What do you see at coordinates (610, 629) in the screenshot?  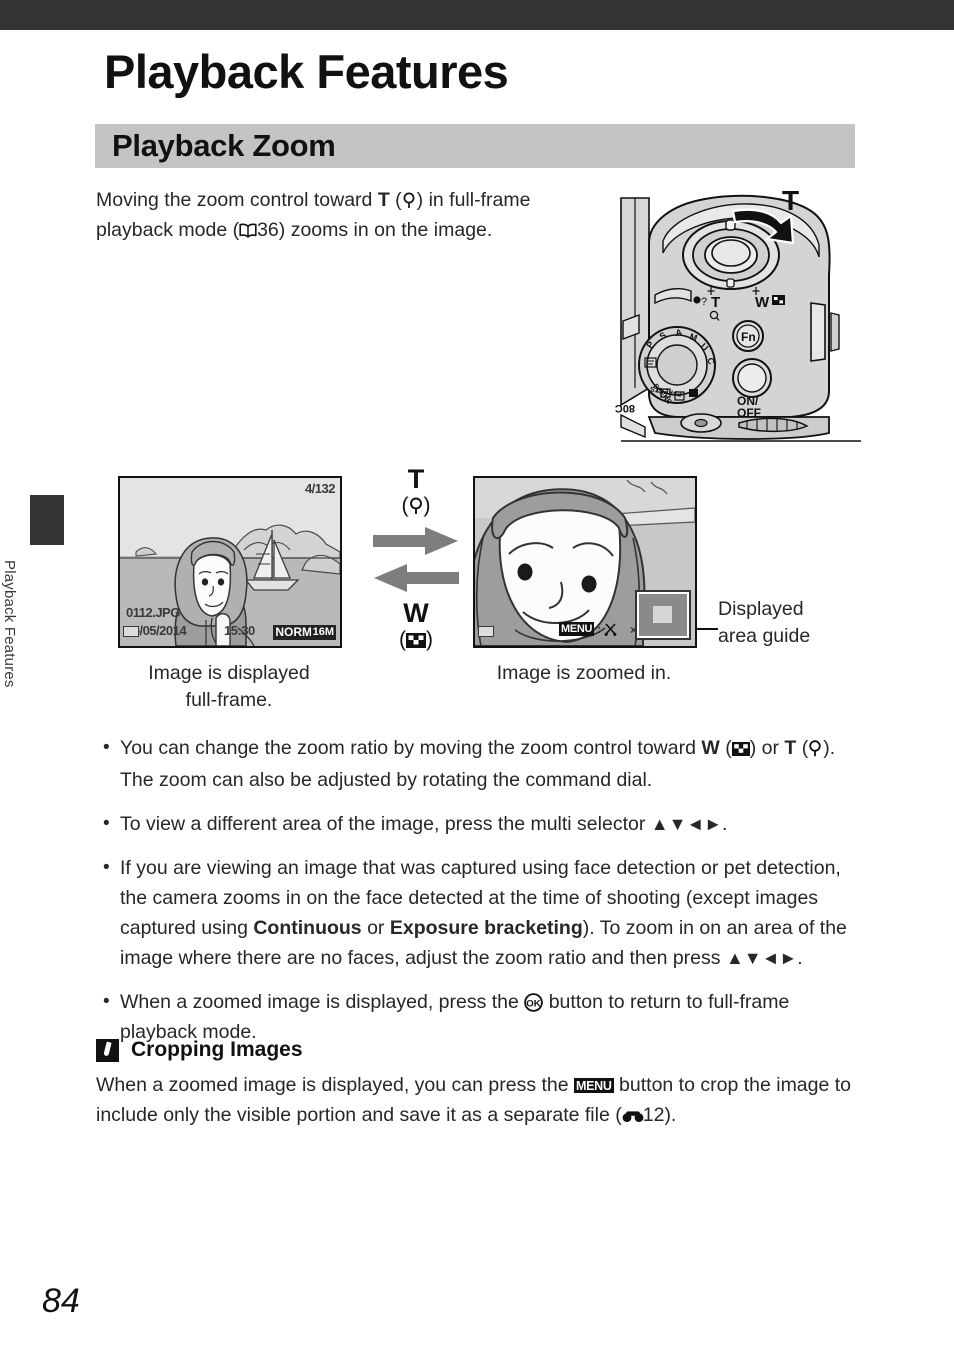 I see `scissors-icon` at bounding box center [610, 629].